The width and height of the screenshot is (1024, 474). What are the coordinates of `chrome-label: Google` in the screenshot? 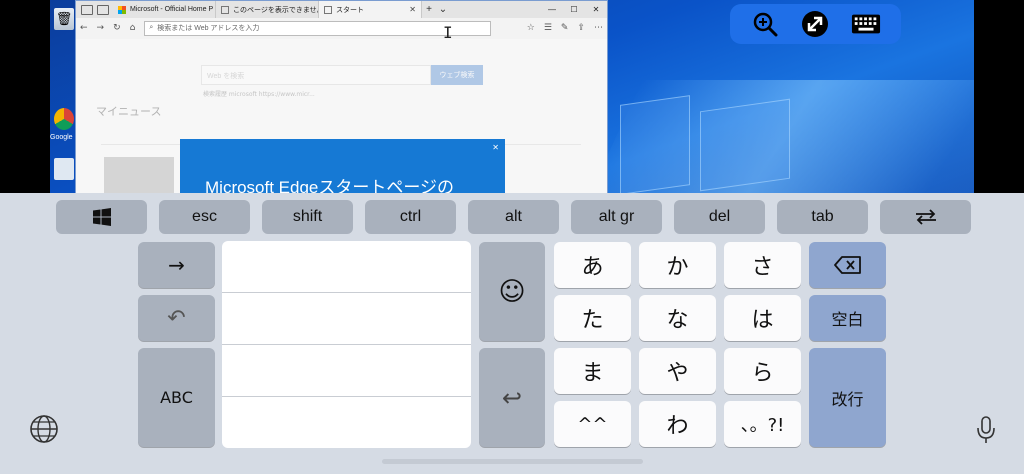 It's located at (61, 137).